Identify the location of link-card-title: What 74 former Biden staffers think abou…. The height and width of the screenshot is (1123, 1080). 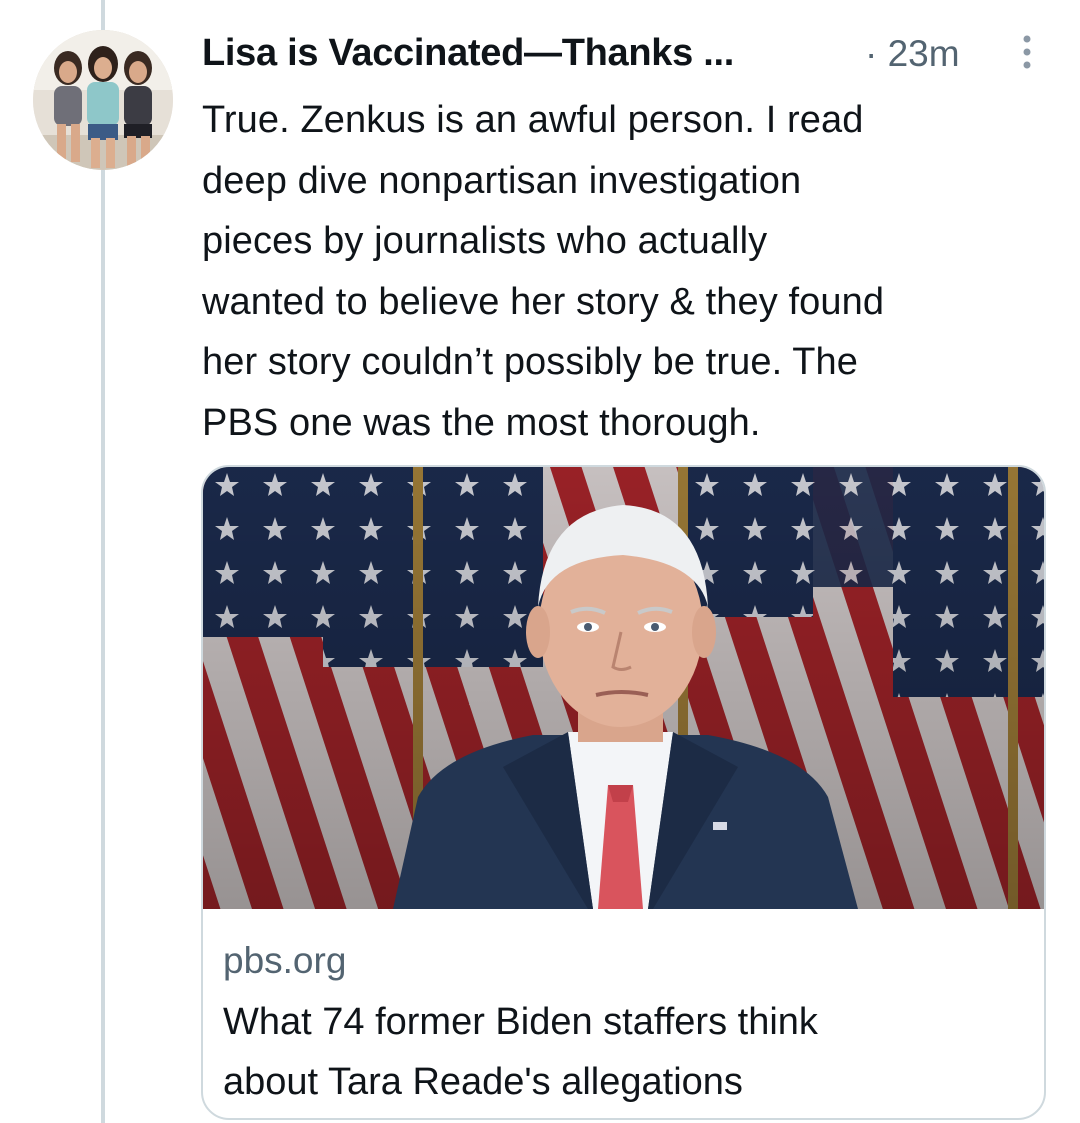
(520, 1052).